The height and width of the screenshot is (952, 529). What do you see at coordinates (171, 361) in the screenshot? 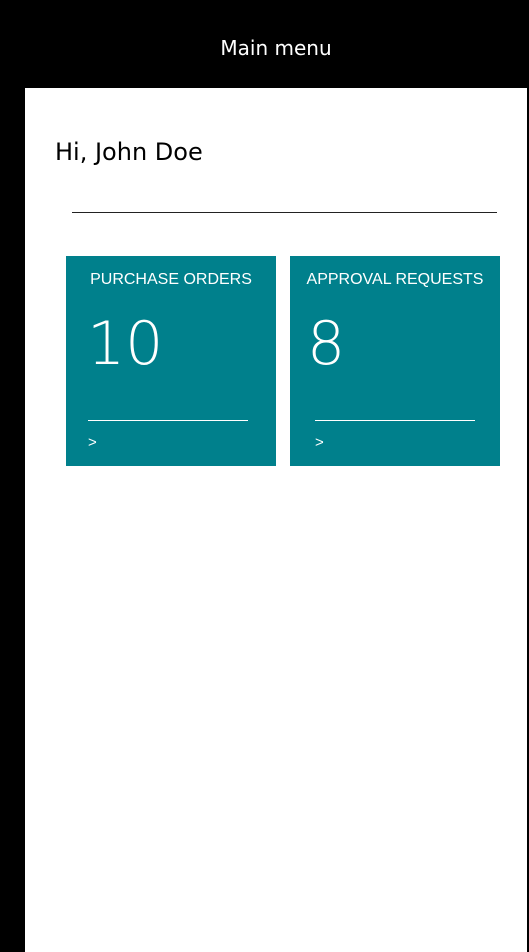
I see `purchase-orders-tile: PURCHASE ORDERS 10 >` at bounding box center [171, 361].